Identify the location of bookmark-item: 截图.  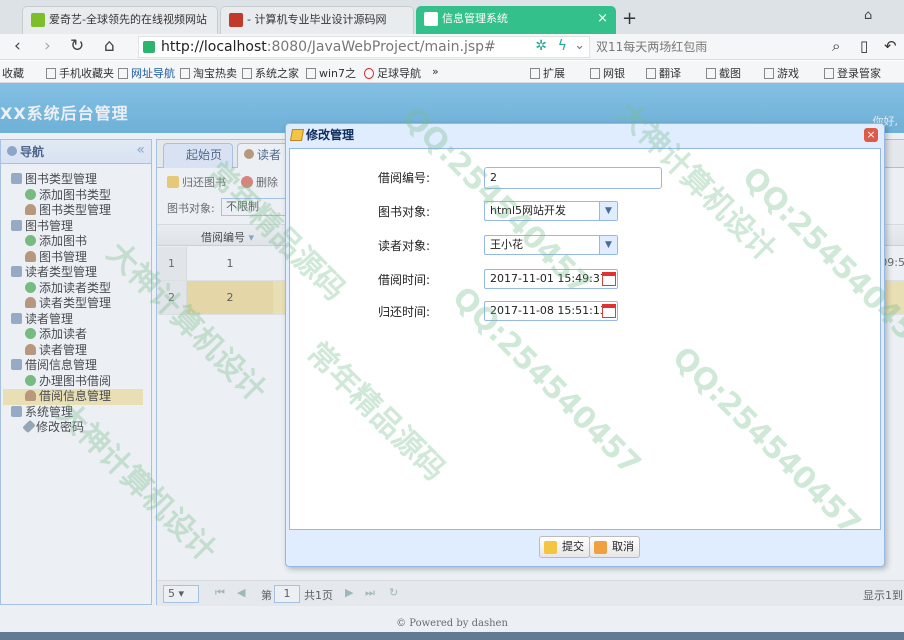
(723, 73).